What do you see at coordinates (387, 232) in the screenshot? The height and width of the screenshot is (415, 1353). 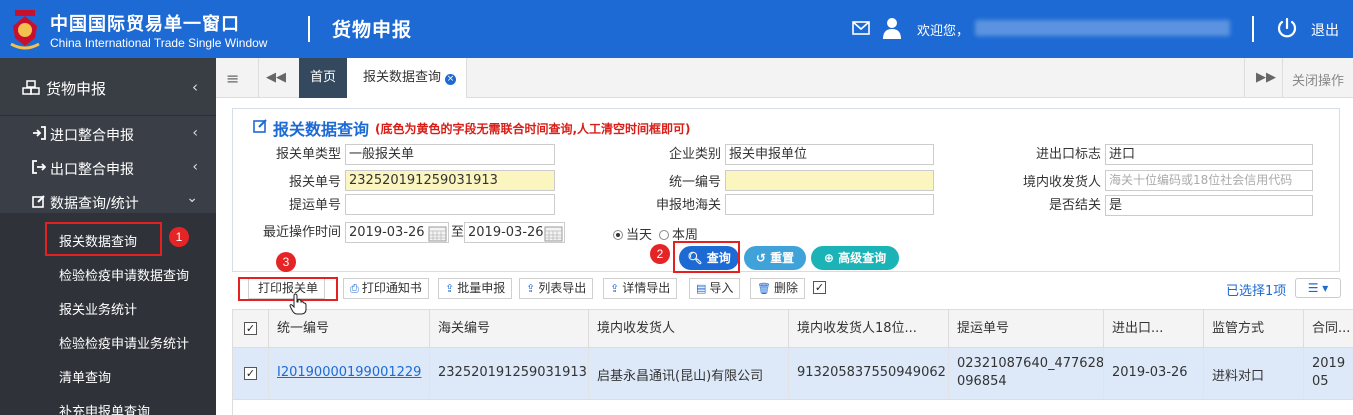 I see `date-from-value: 2019-03-26` at bounding box center [387, 232].